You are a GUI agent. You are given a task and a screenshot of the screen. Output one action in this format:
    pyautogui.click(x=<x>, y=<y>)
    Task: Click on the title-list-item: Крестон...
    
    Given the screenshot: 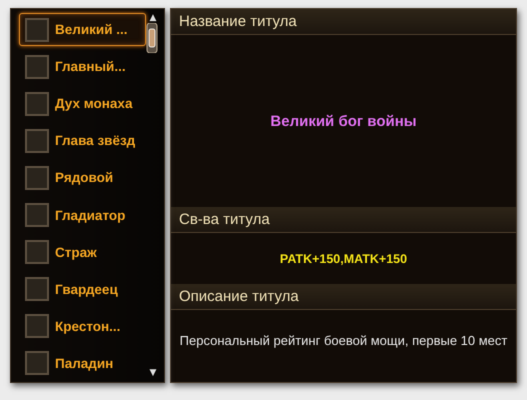 What is the action you would take?
    pyautogui.click(x=82, y=326)
    